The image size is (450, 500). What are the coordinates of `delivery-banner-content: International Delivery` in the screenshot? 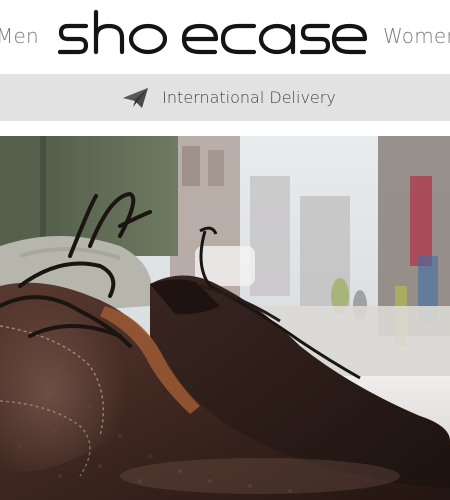 It's located at (229, 98).